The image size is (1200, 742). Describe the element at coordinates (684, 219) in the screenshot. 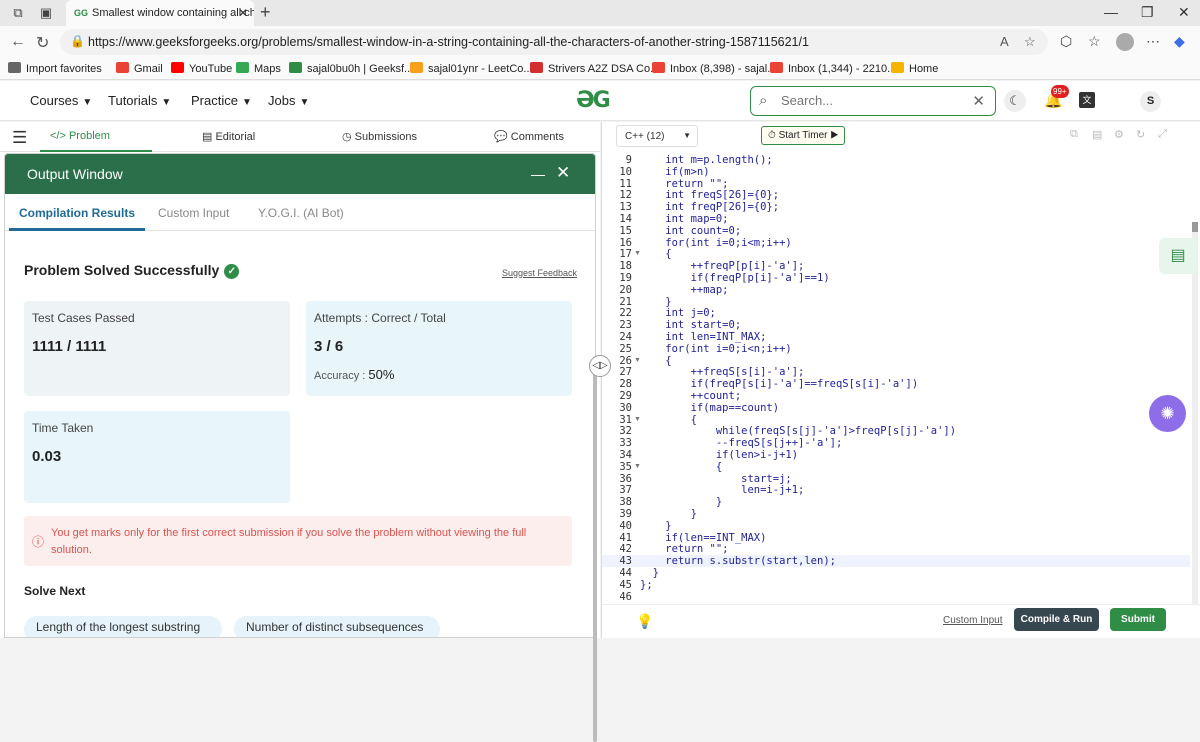

I see `code-line: int map=0;` at that location.